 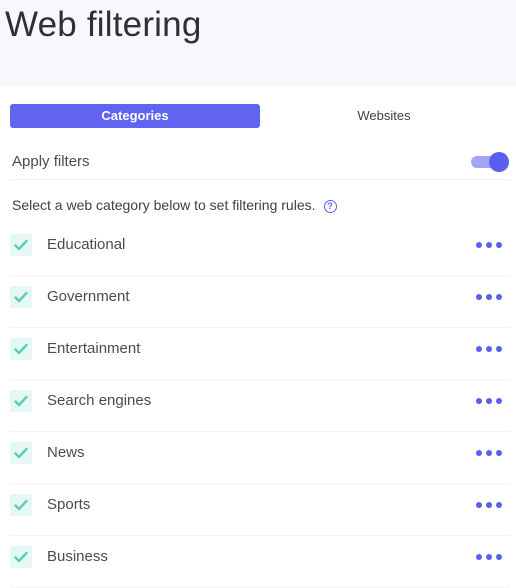 I want to click on category-label: Business, so click(x=77, y=556).